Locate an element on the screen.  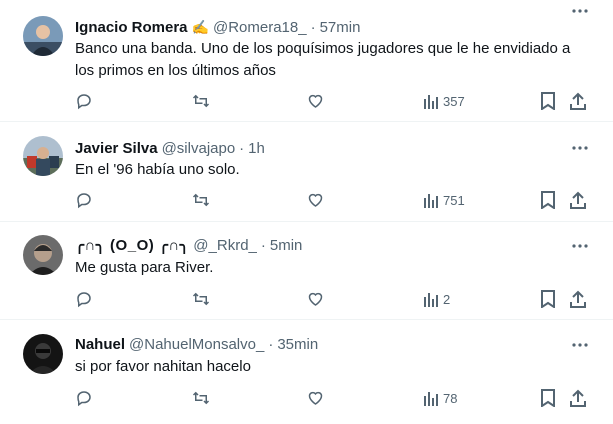
display-name: Ignacio Romera is located at coordinates (131, 27).